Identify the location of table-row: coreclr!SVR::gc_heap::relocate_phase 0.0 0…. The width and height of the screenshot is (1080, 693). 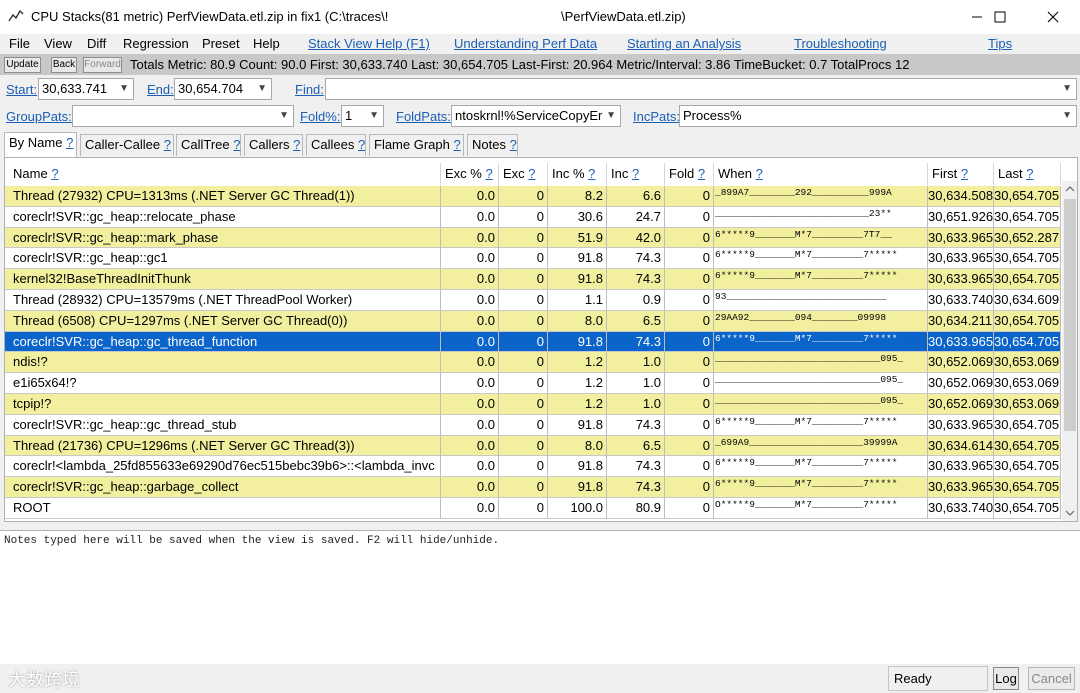
(533, 217).